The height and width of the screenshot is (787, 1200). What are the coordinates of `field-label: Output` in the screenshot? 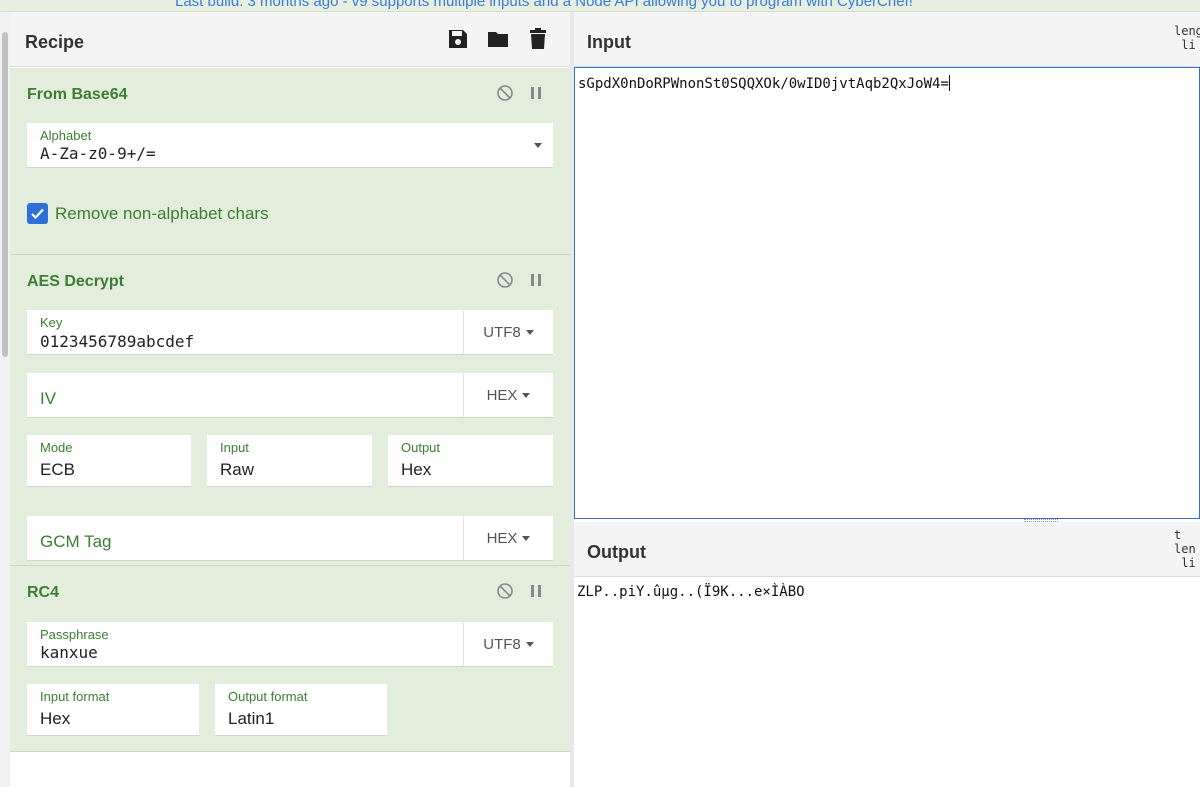 It's located at (421, 447).